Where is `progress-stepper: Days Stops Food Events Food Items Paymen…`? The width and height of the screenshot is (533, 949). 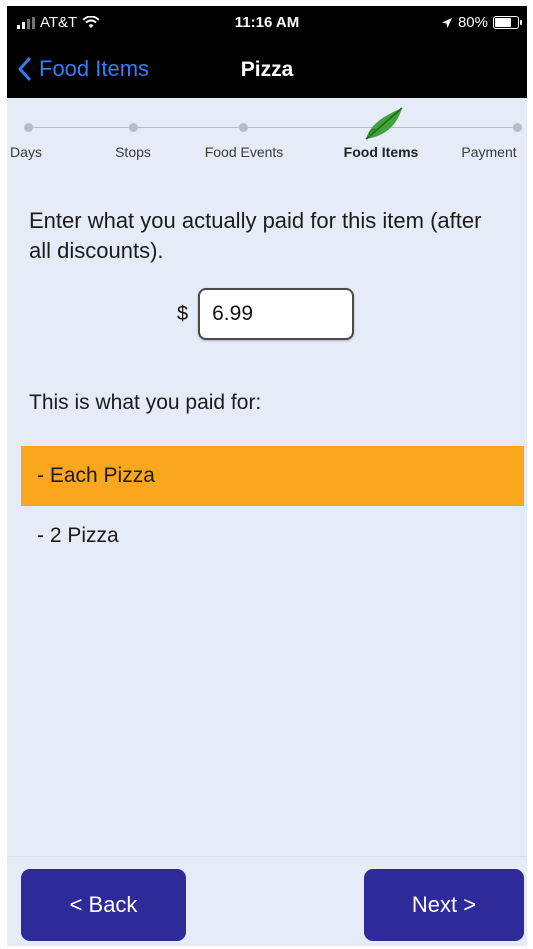
progress-stepper: Days Stops Food Events Food Items Paymen… is located at coordinates (267, 141).